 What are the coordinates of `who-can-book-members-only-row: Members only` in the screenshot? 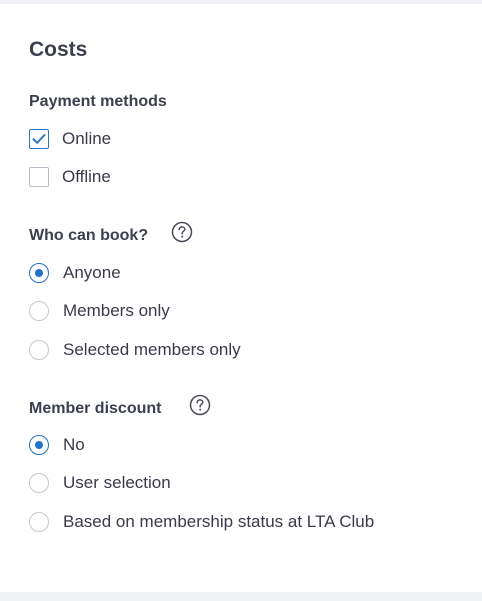 It's located at (99, 311).